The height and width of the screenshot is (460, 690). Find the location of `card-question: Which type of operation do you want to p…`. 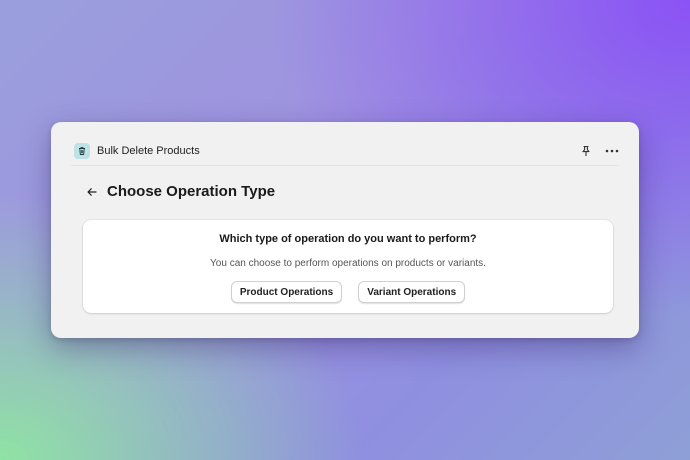

card-question: Which type of operation do you want to p… is located at coordinates (348, 239).